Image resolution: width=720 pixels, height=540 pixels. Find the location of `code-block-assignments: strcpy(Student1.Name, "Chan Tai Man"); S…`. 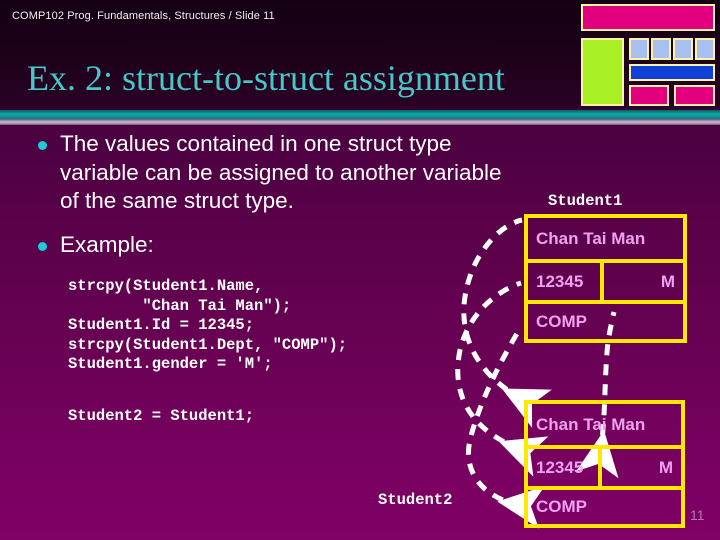

code-block-assignments: strcpy(Student1.Name, "Chan Tai Man"); S… is located at coordinates (208, 325).